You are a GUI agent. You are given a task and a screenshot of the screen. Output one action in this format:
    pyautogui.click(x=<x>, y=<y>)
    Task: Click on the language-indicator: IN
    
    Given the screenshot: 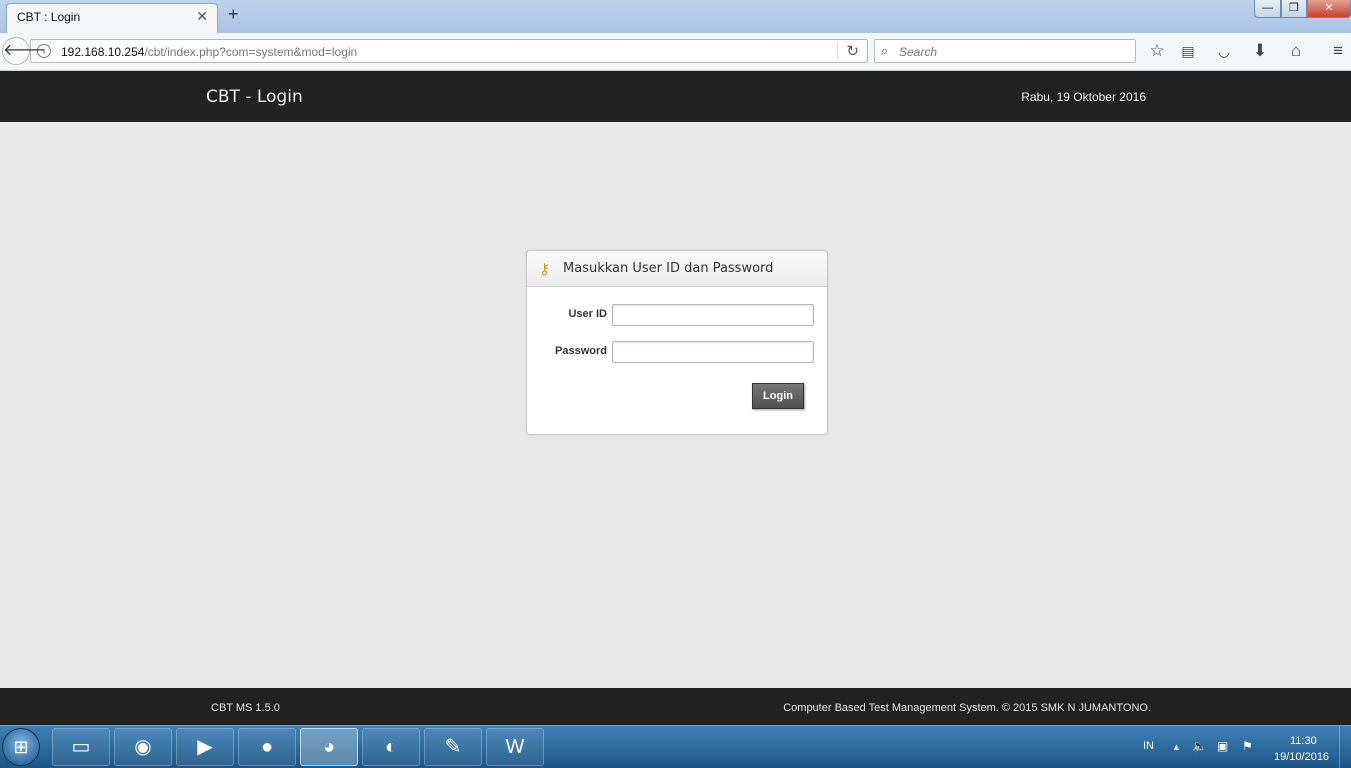 What is the action you would take?
    pyautogui.click(x=1148, y=746)
    